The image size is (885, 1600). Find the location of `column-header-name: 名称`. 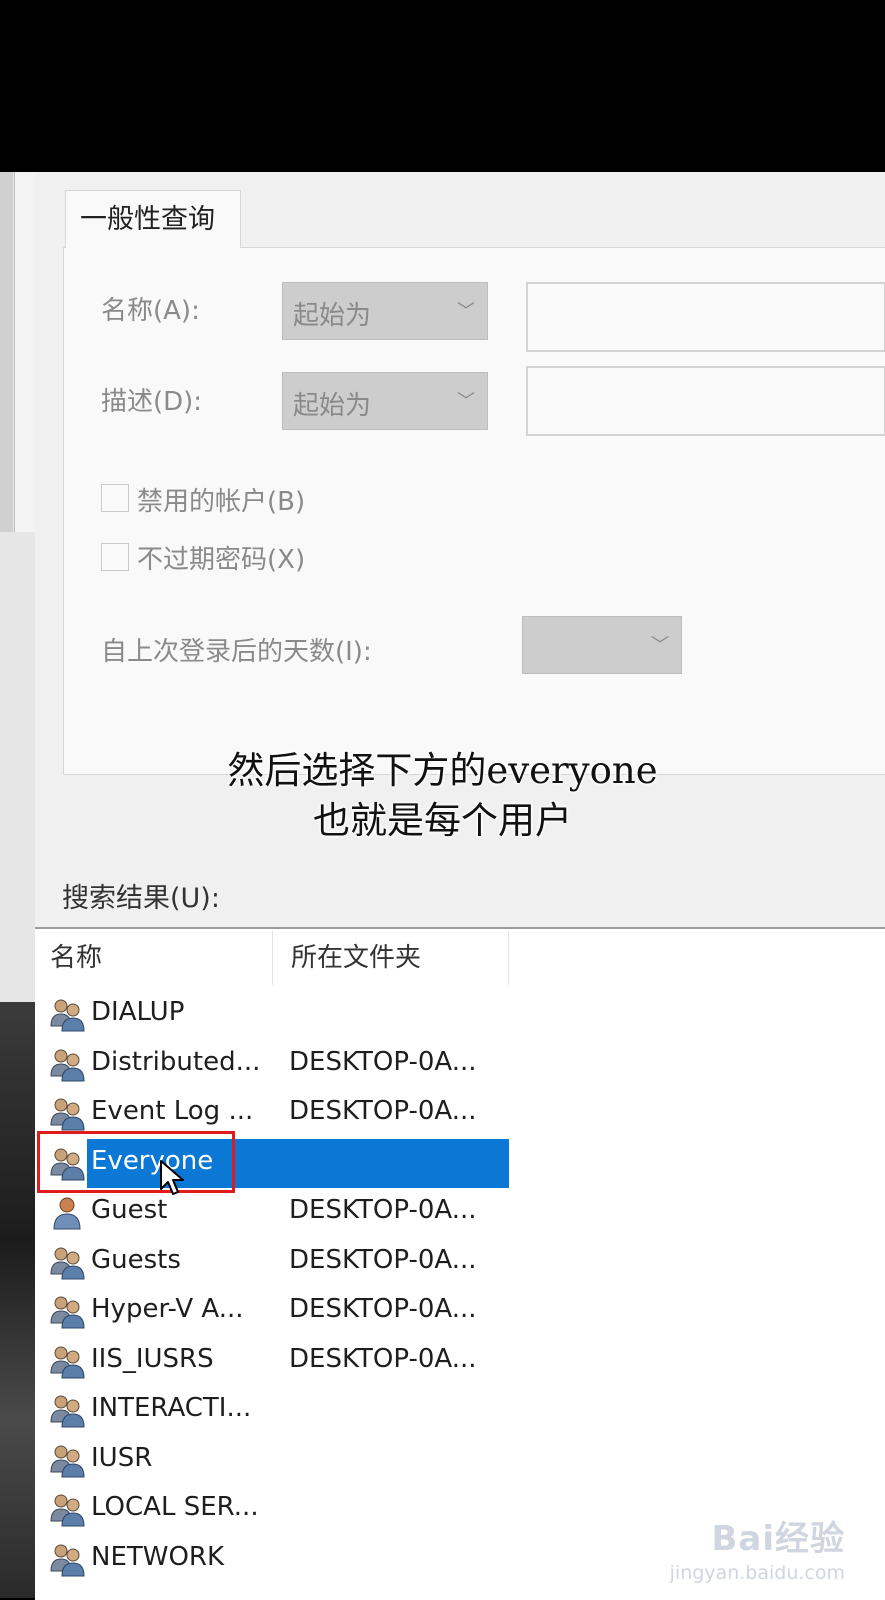

column-header-name: 名称 is located at coordinates (76, 958).